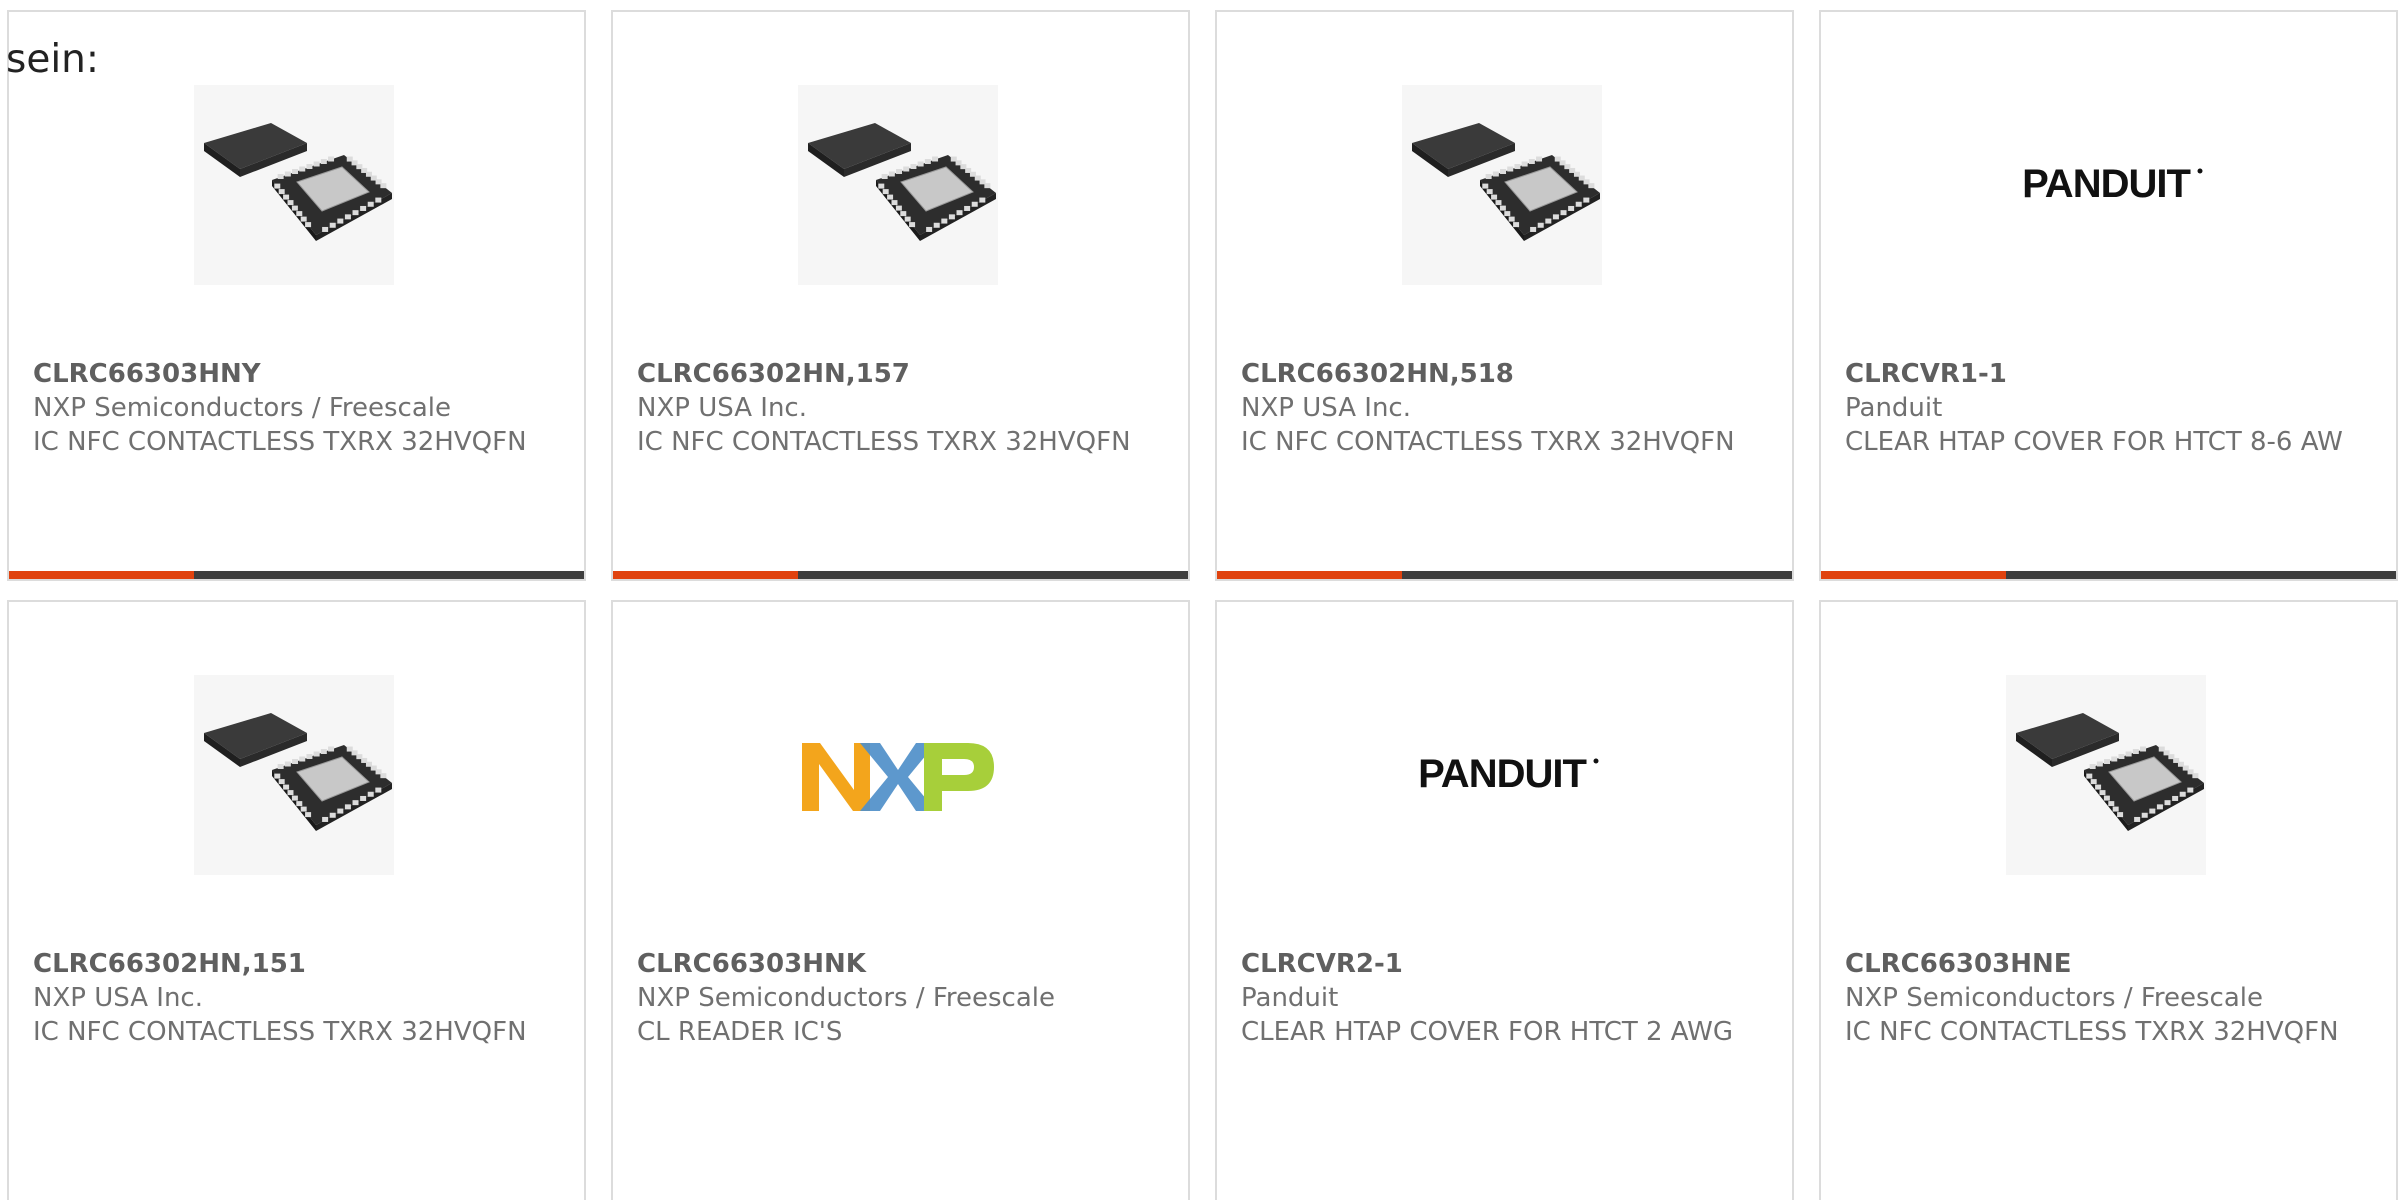 Image resolution: width=2400 pixels, height=1200 pixels. Describe the element at coordinates (1487, 1032) in the screenshot. I see `product-description: CLEAR HTAP COVER FOR HTCT 2 AWG` at that location.